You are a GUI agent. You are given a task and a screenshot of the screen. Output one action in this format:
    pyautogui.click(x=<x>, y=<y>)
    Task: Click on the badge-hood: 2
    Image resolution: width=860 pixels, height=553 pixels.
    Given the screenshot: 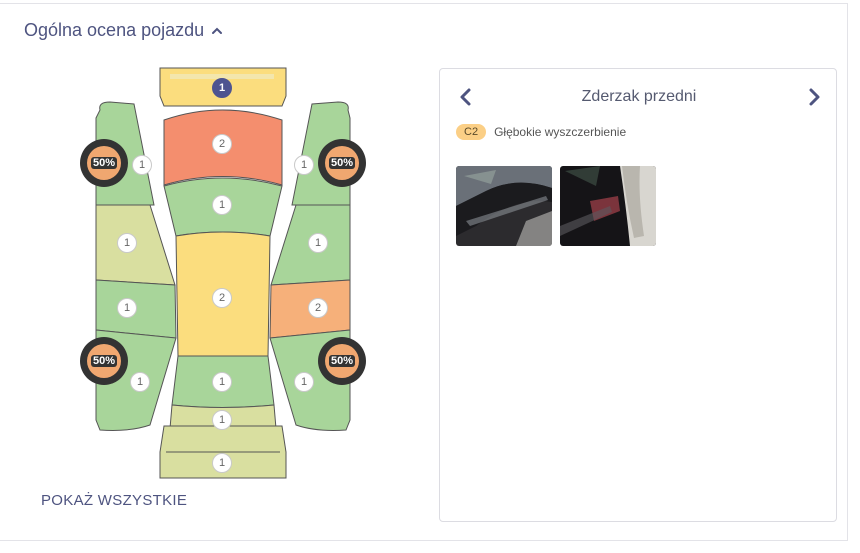 What is the action you would take?
    pyautogui.click(x=222, y=144)
    